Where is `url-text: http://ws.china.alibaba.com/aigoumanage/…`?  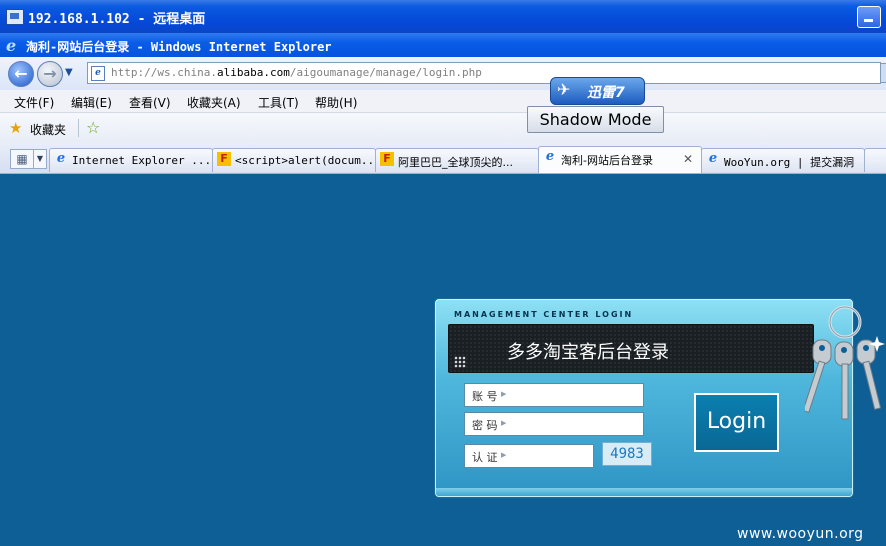 url-text: http://ws.china.alibaba.com/aigoumanage/… is located at coordinates (296, 72).